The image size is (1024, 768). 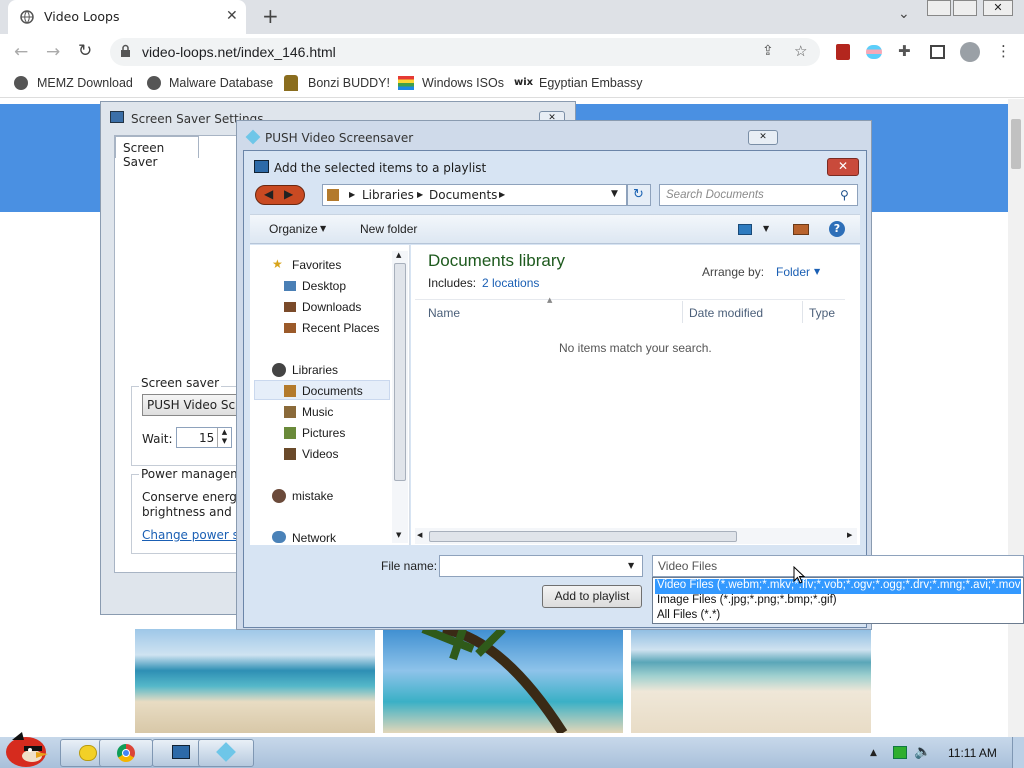 I want to click on share-icon: ⇪, so click(x=768, y=51).